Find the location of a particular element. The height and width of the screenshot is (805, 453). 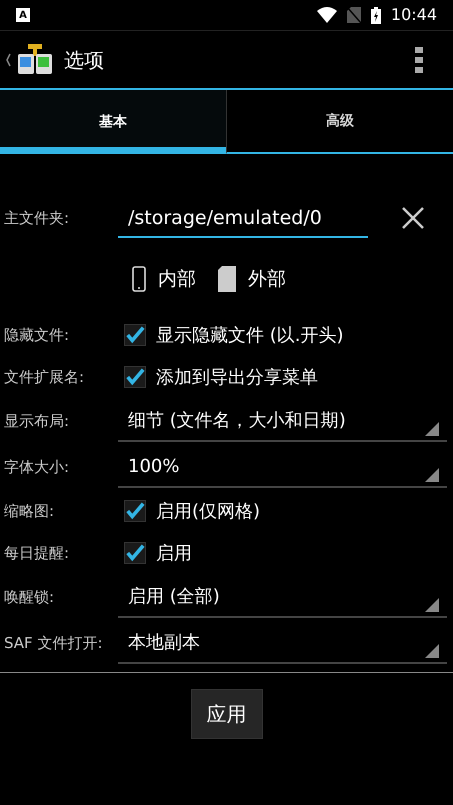

dropdown: 本地副本 is located at coordinates (282, 643).